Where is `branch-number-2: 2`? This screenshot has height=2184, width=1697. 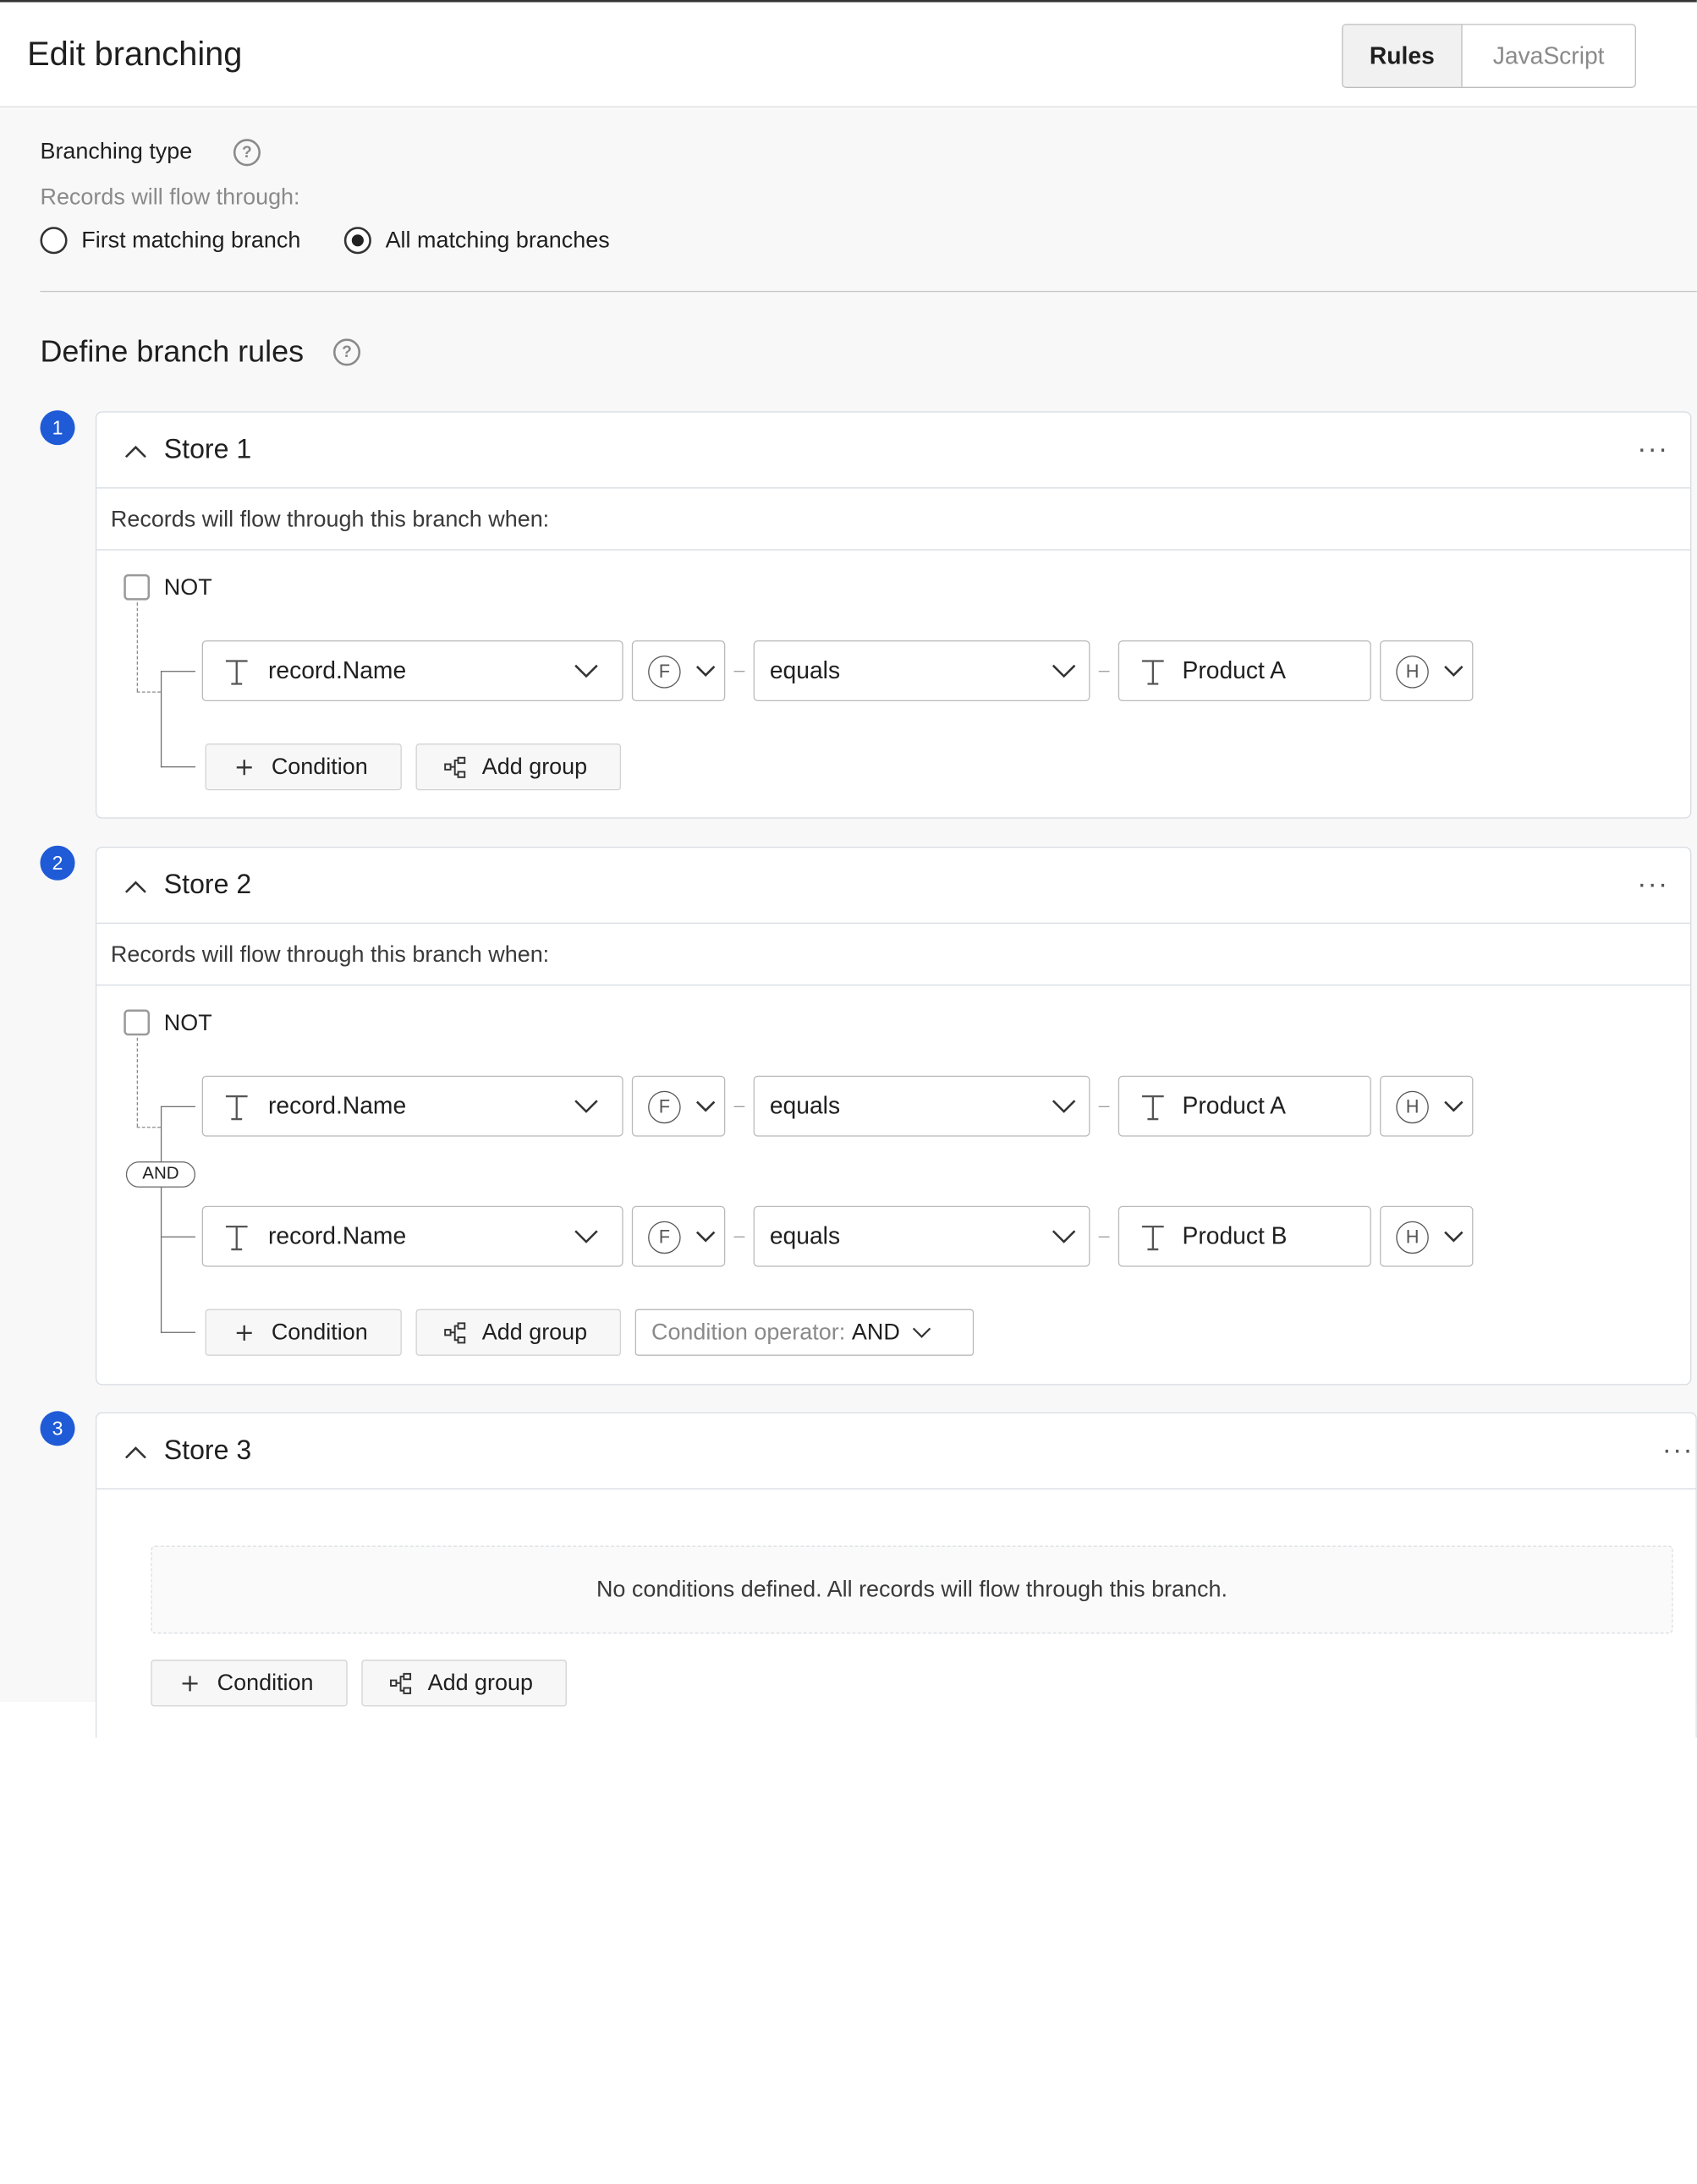 branch-number-2: 2 is located at coordinates (57, 863).